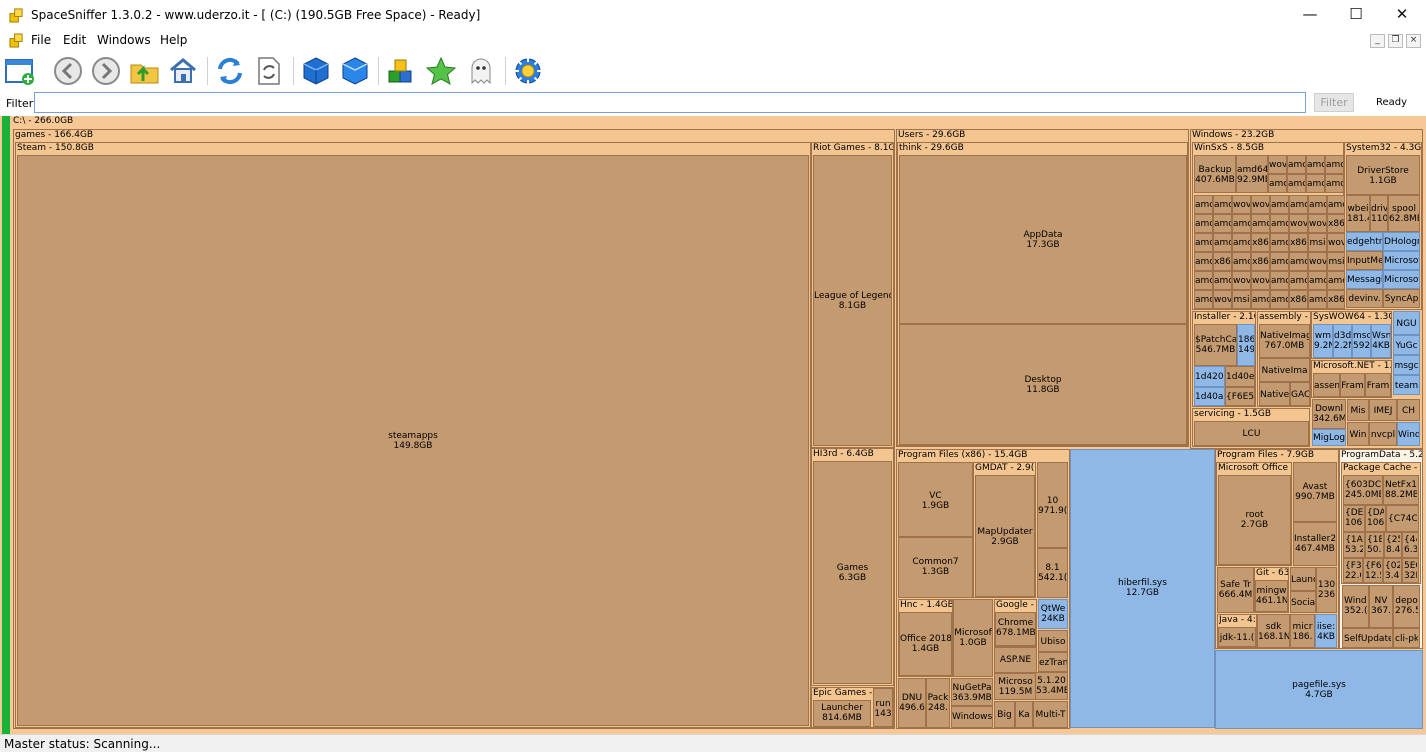  I want to click on folder-safe-tr: Safe Tr 666.4M, so click(1235, 590).